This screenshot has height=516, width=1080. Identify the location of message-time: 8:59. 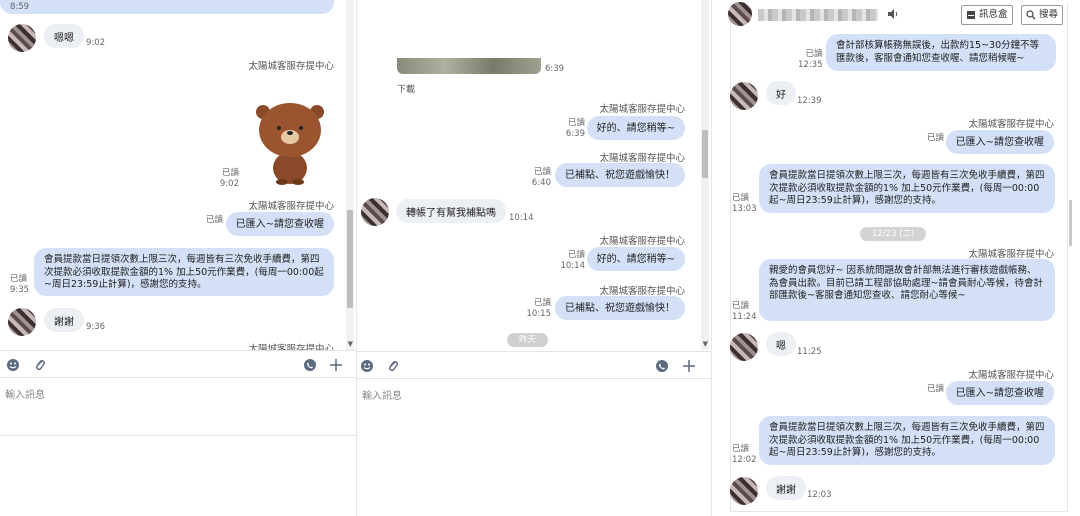
(20, 7).